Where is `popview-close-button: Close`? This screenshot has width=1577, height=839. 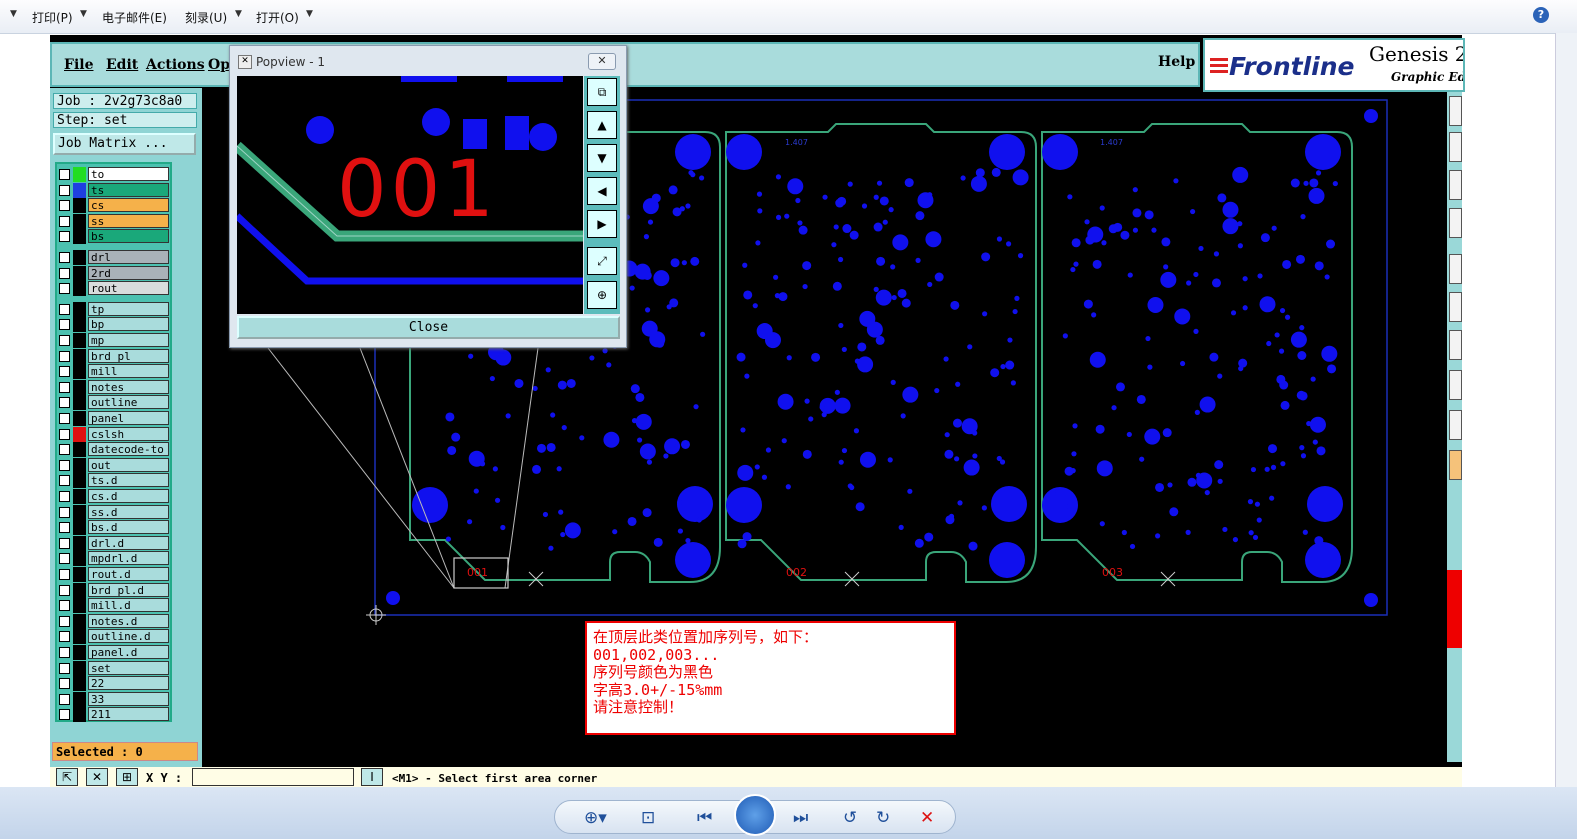
popview-close-button: Close is located at coordinates (428, 327).